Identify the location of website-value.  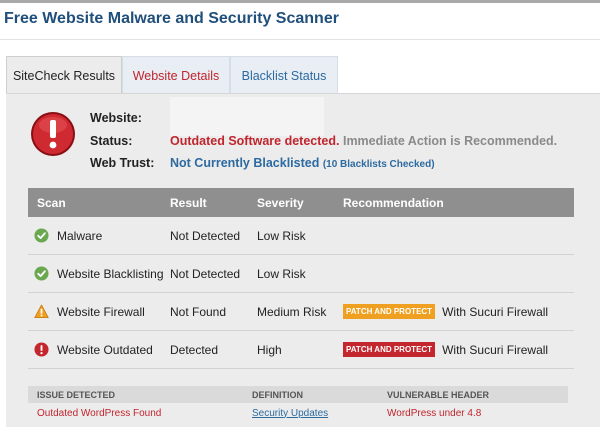
(247, 116).